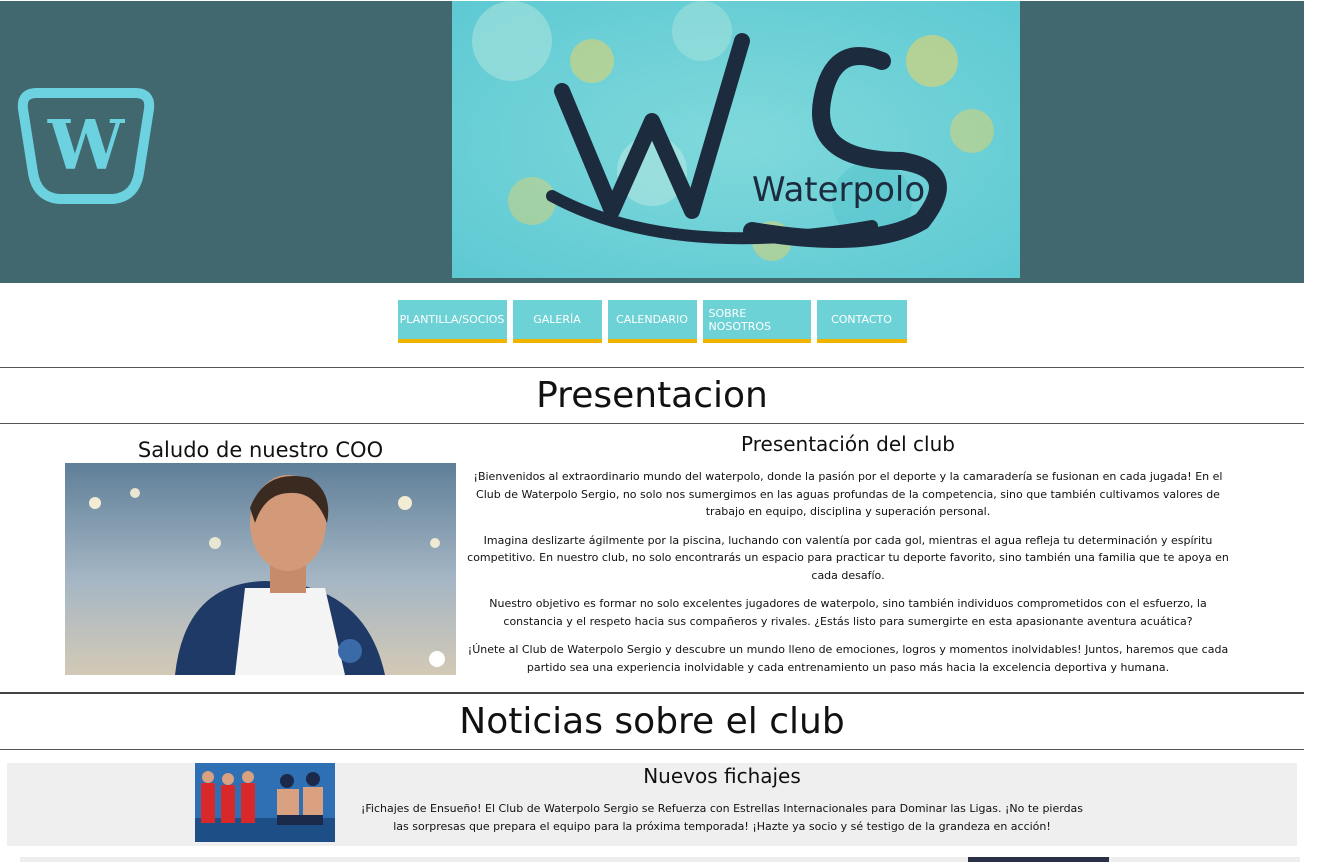 This screenshot has width=1343, height=862. I want to click on next-news-photo, so click(1038, 859).